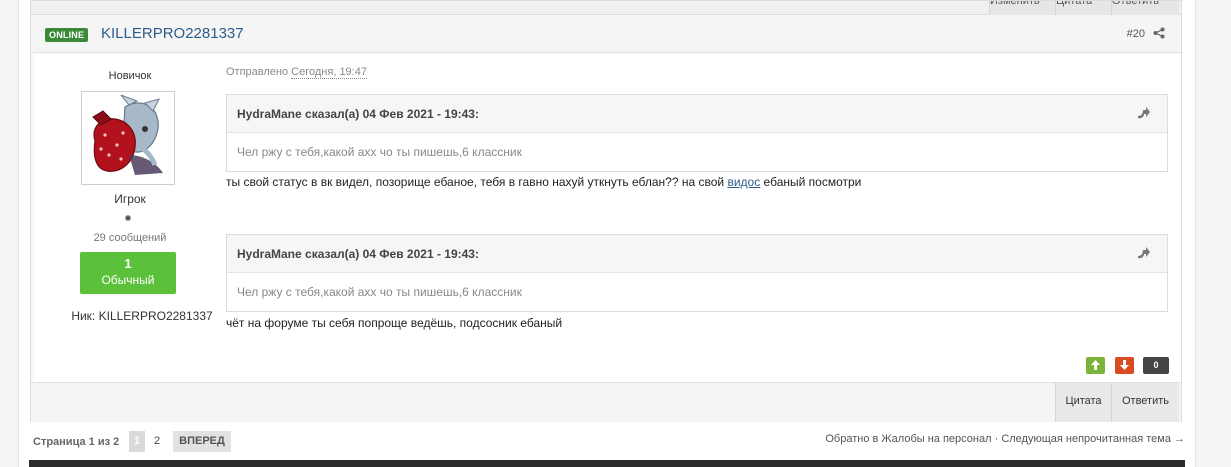 The height and width of the screenshot is (467, 1231). What do you see at coordinates (606, 34) in the screenshot?
I see `post-header: ONLINE KILLERPRO2281337 #20` at bounding box center [606, 34].